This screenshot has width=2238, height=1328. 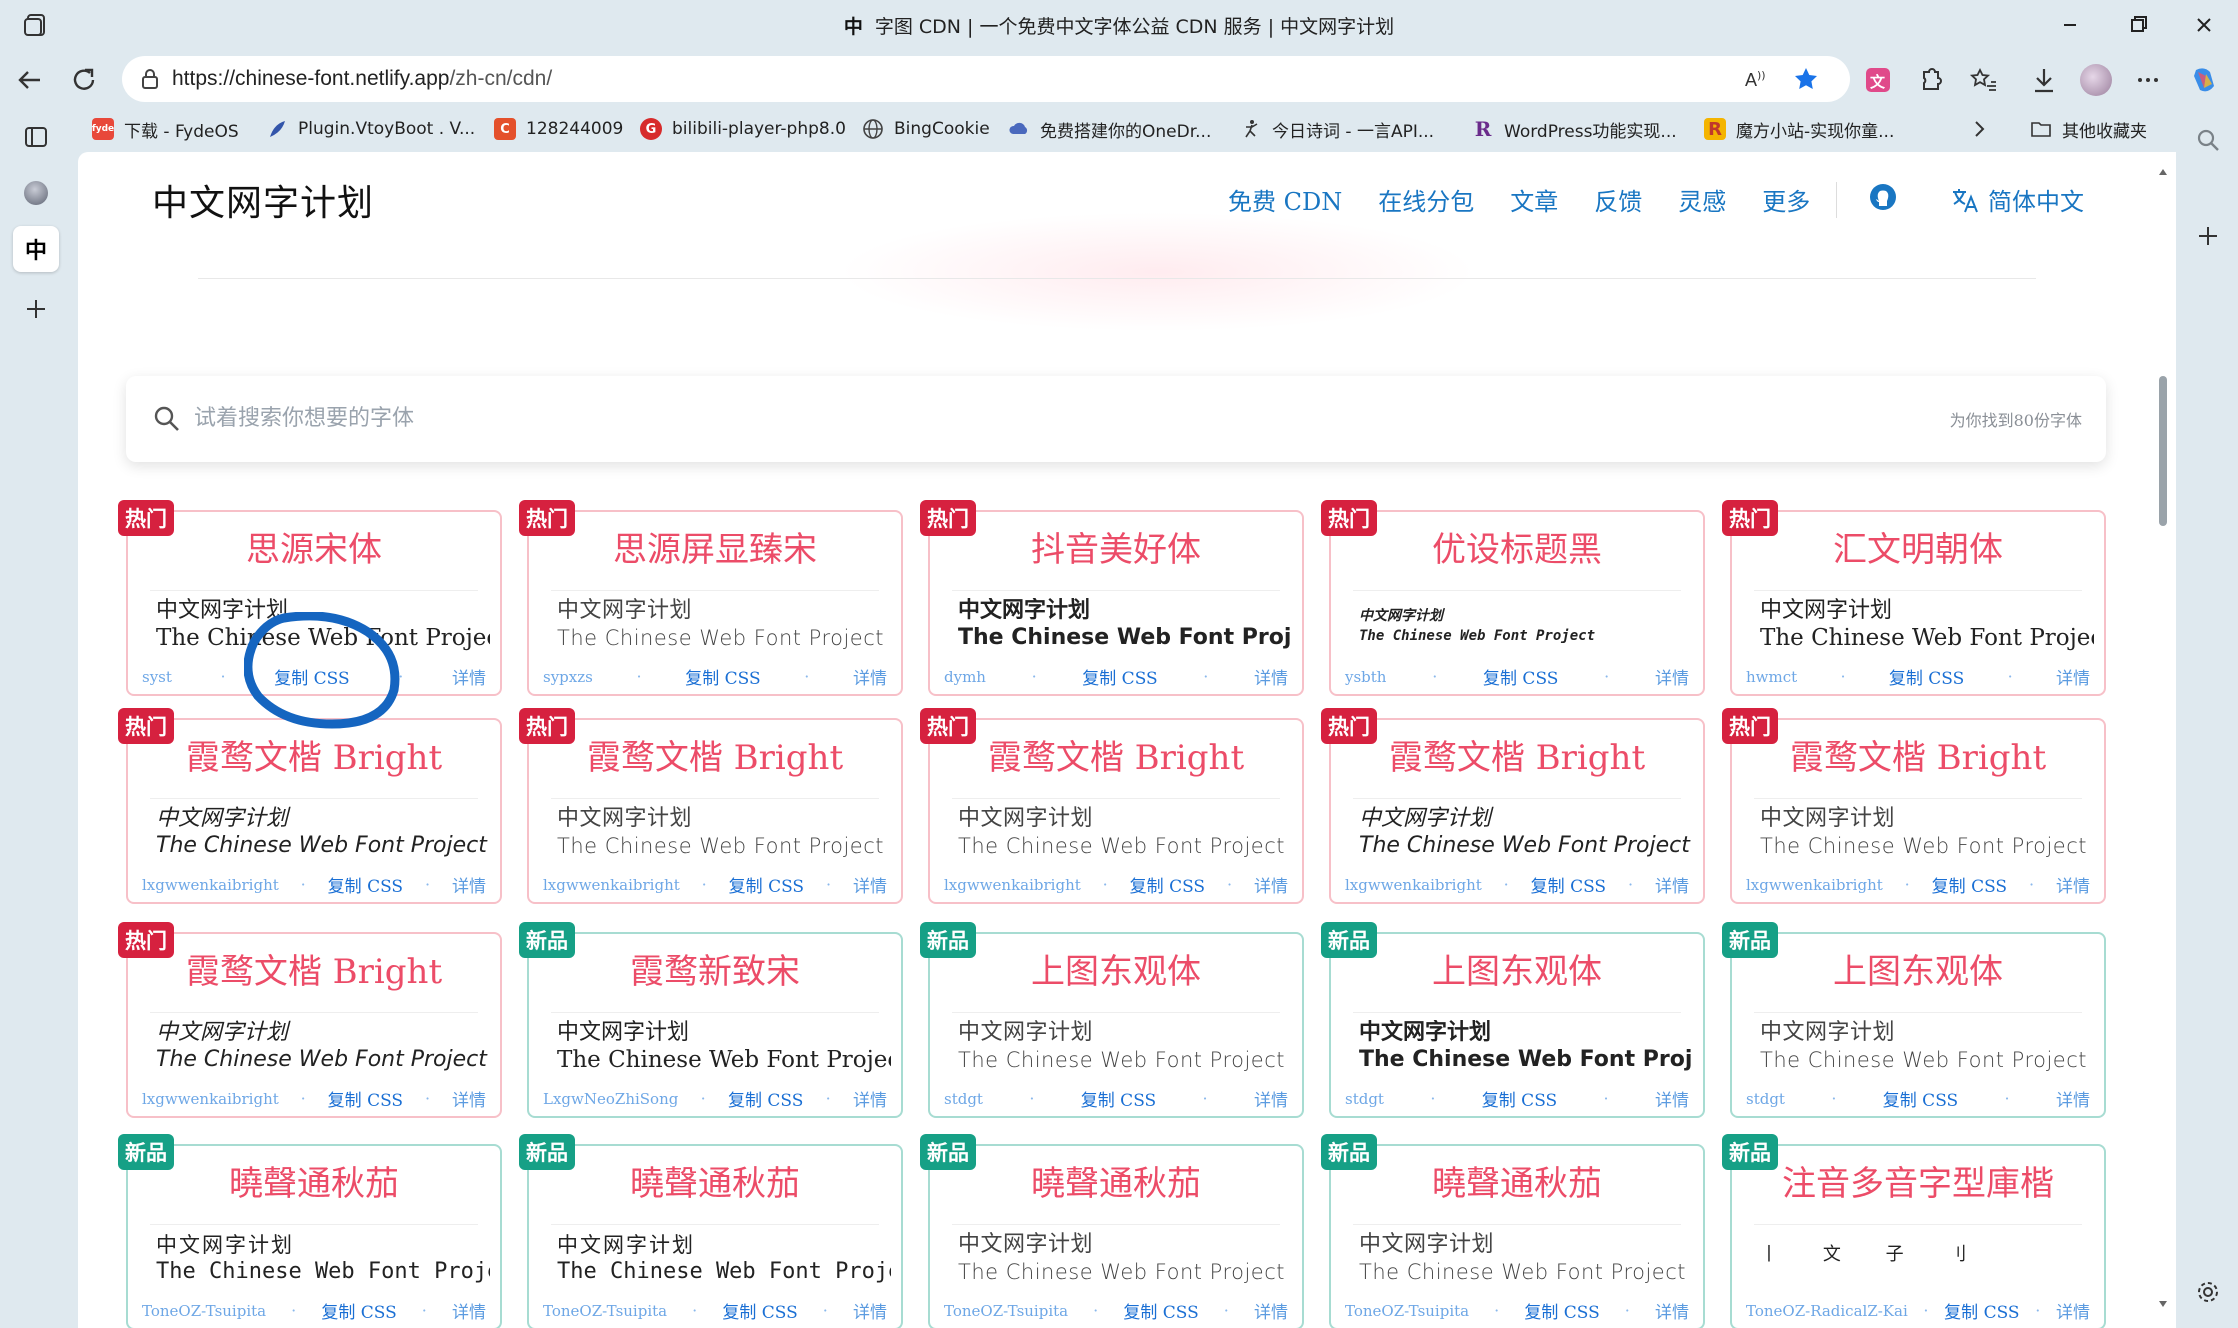 What do you see at coordinates (926, 129) in the screenshot?
I see `bookmark-item: BingCookie` at bounding box center [926, 129].